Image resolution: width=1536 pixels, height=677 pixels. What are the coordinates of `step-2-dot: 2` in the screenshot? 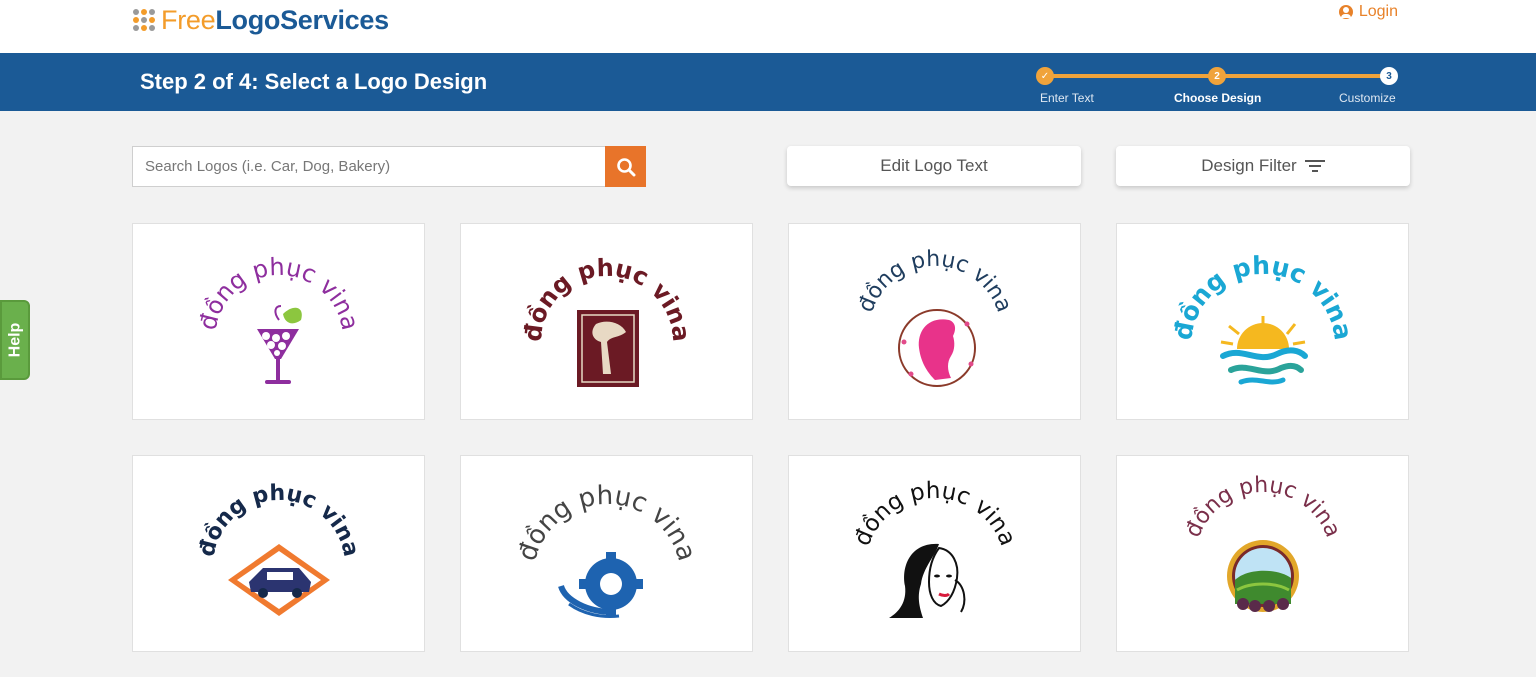 It's located at (1217, 76).